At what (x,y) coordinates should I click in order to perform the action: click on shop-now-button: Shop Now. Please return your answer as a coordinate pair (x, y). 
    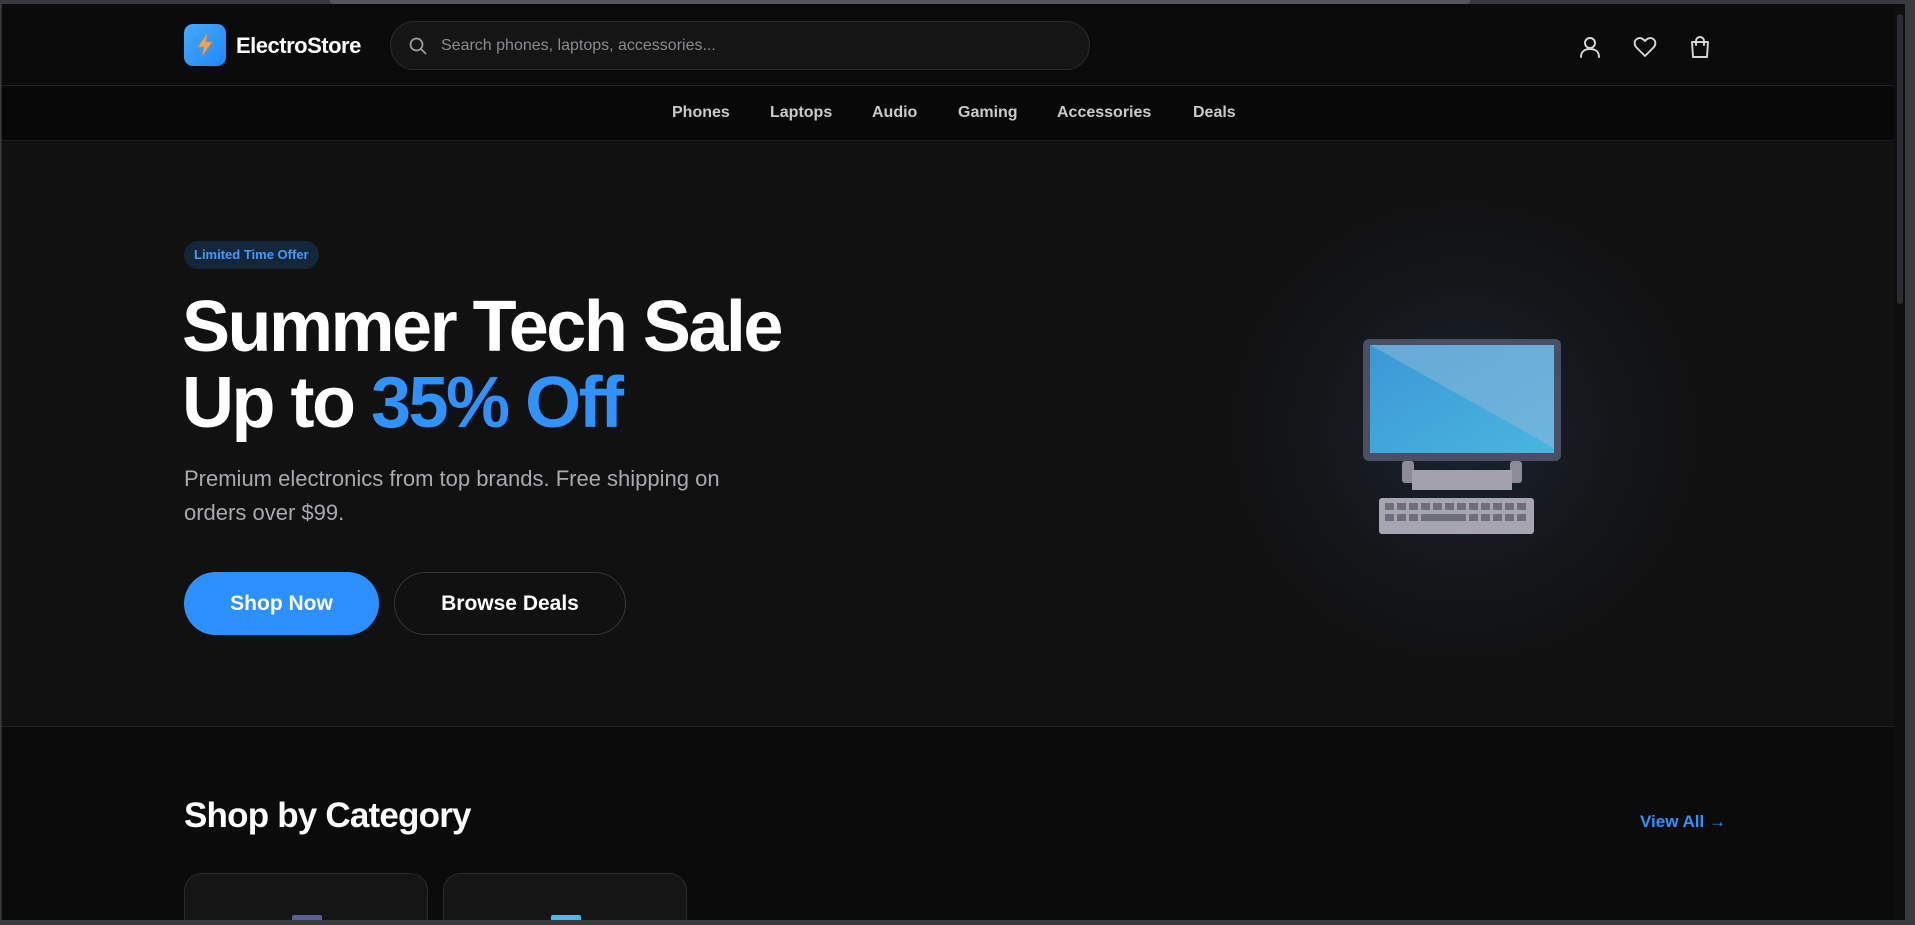
    Looking at the image, I should click on (281, 603).